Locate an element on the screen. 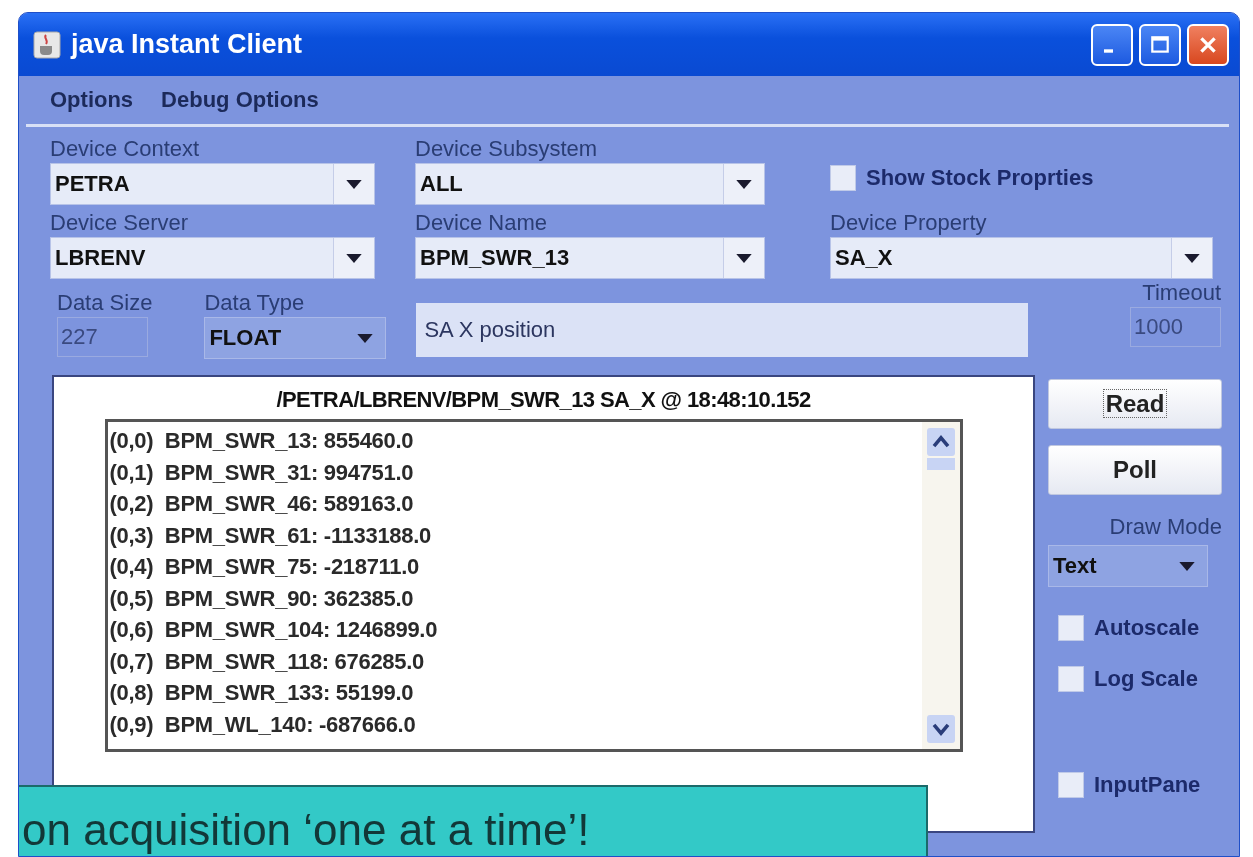 The height and width of the screenshot is (857, 1253). checkbox: InputPane is located at coordinates (1140, 785).